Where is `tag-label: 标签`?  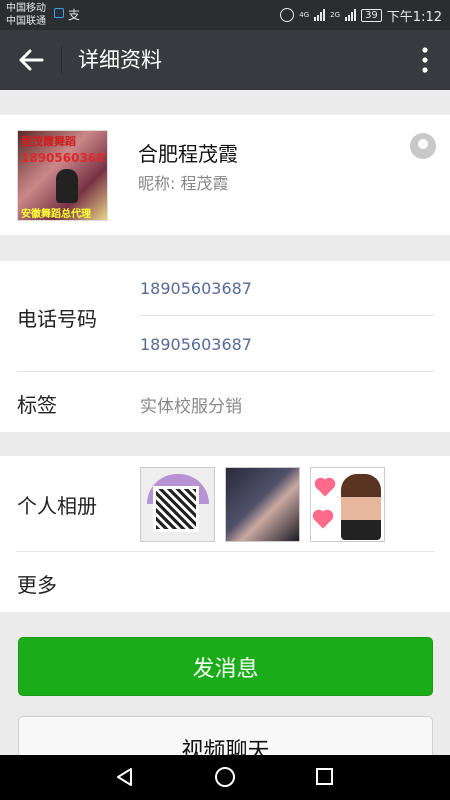 tag-label: 标签 is located at coordinates (37, 405).